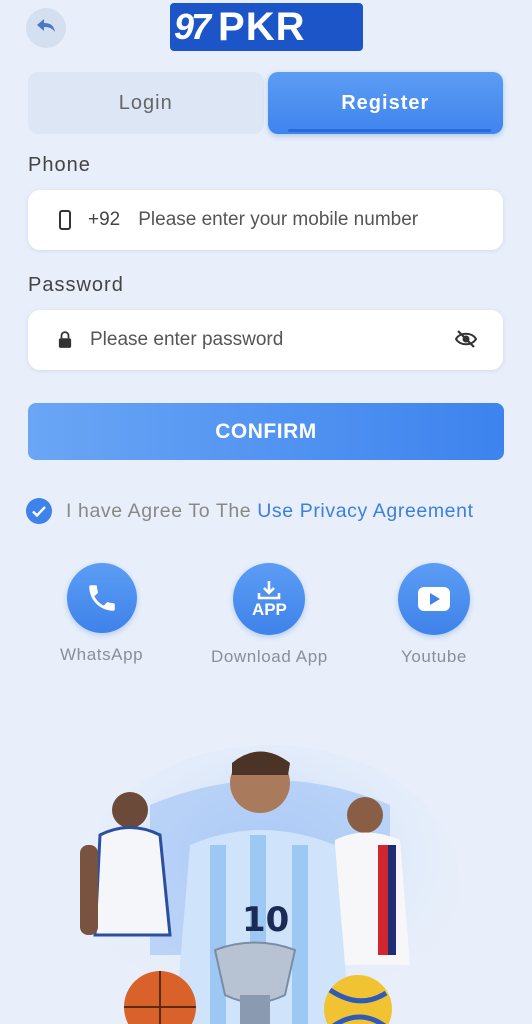 This screenshot has width=532, height=1024. What do you see at coordinates (104, 220) in the screenshot?
I see `country-code: +92` at bounding box center [104, 220].